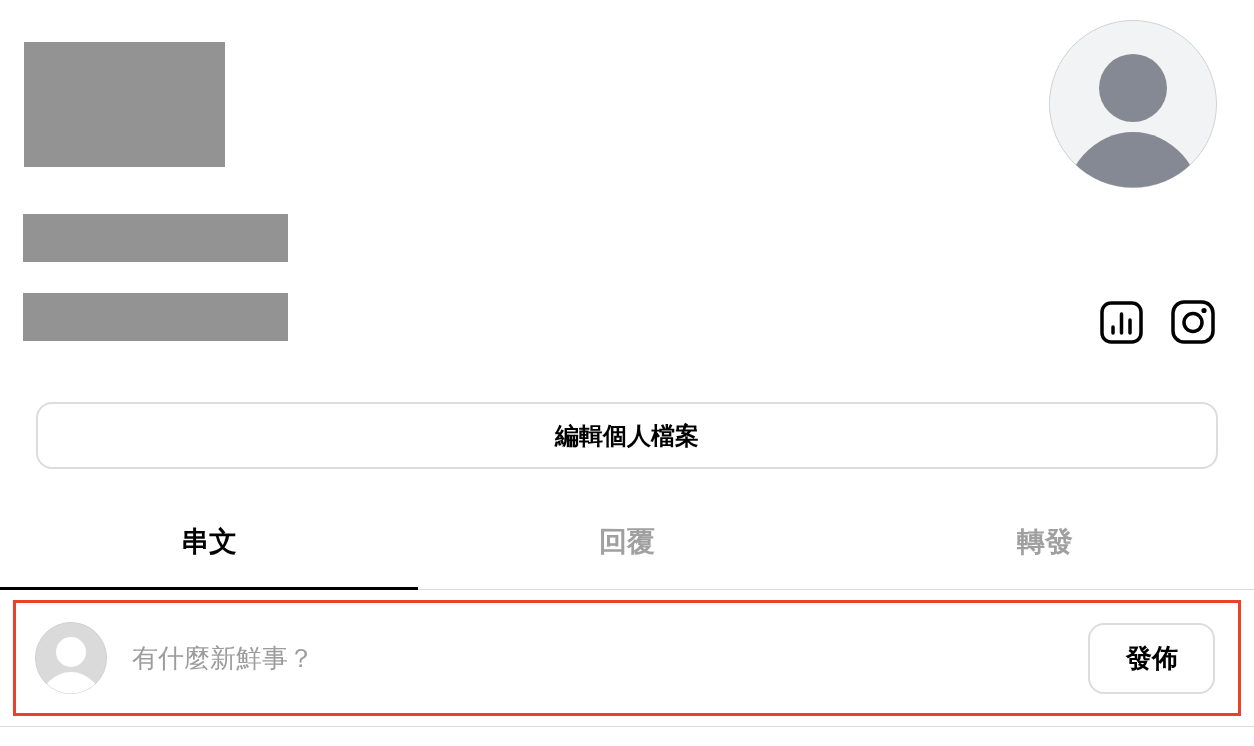 The height and width of the screenshot is (746, 1254). What do you see at coordinates (1193, 322) in the screenshot?
I see `camera-icon` at bounding box center [1193, 322].